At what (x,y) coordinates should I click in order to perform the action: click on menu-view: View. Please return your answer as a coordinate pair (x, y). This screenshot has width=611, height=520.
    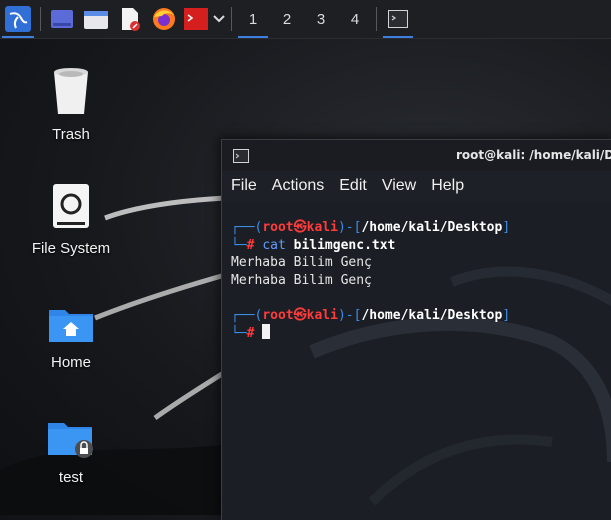
    Looking at the image, I should click on (399, 186).